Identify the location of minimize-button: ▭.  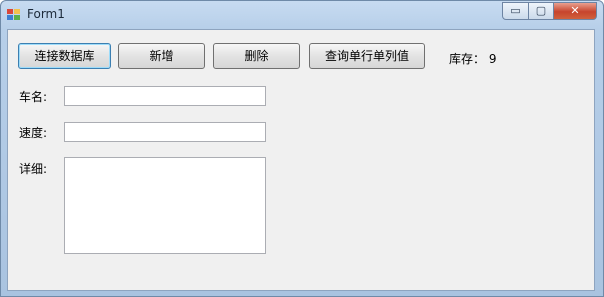
(515, 11).